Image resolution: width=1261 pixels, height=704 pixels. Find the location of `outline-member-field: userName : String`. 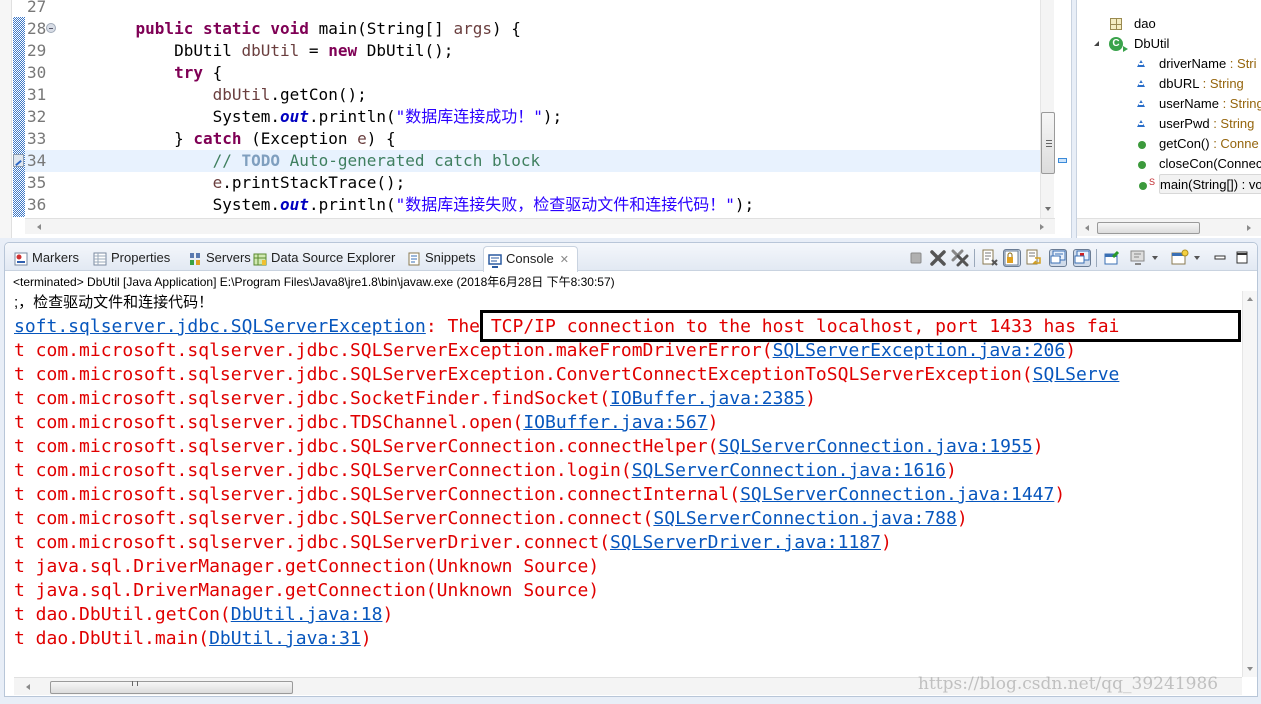

outline-member-field: userName : String is located at coordinates (1199, 104).